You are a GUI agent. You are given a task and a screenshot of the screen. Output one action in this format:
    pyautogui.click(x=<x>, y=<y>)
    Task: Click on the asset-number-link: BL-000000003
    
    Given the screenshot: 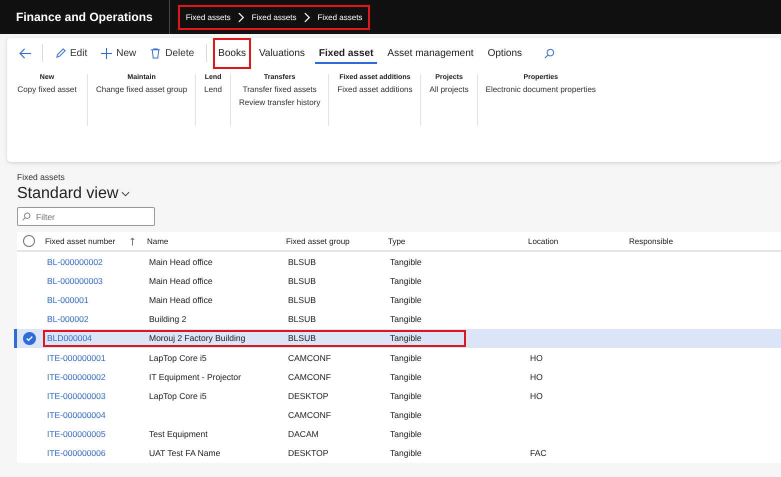 What is the action you would take?
    pyautogui.click(x=75, y=281)
    